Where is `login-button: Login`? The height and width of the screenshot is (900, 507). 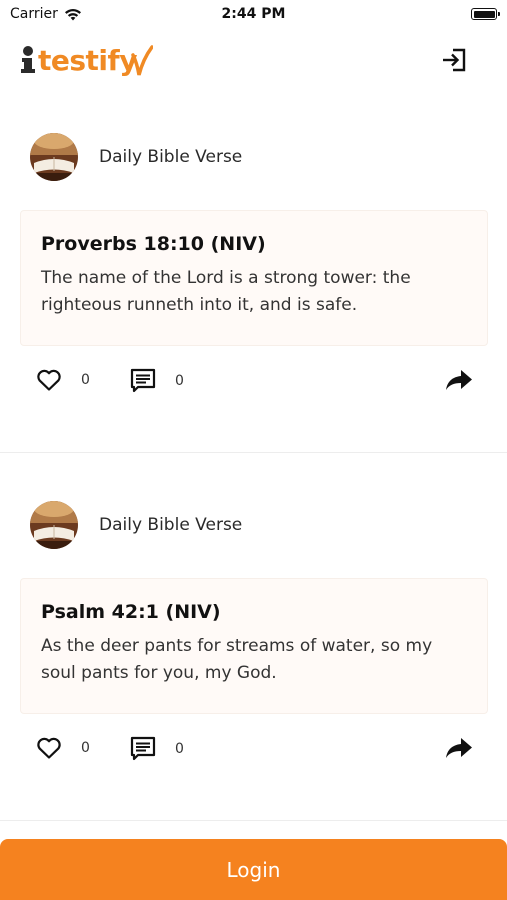
login-button: Login is located at coordinates (253, 869).